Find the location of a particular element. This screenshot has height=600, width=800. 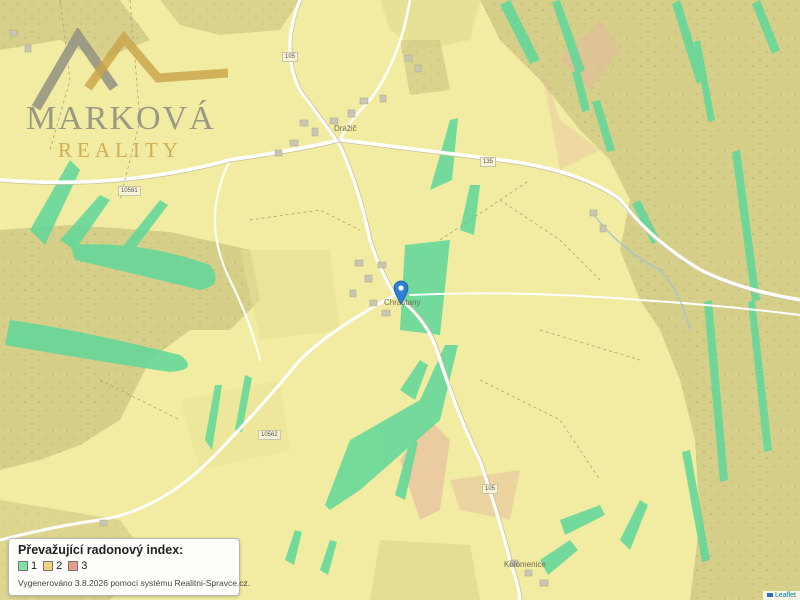

logo-subtitle: REALITY is located at coordinates (120, 150).